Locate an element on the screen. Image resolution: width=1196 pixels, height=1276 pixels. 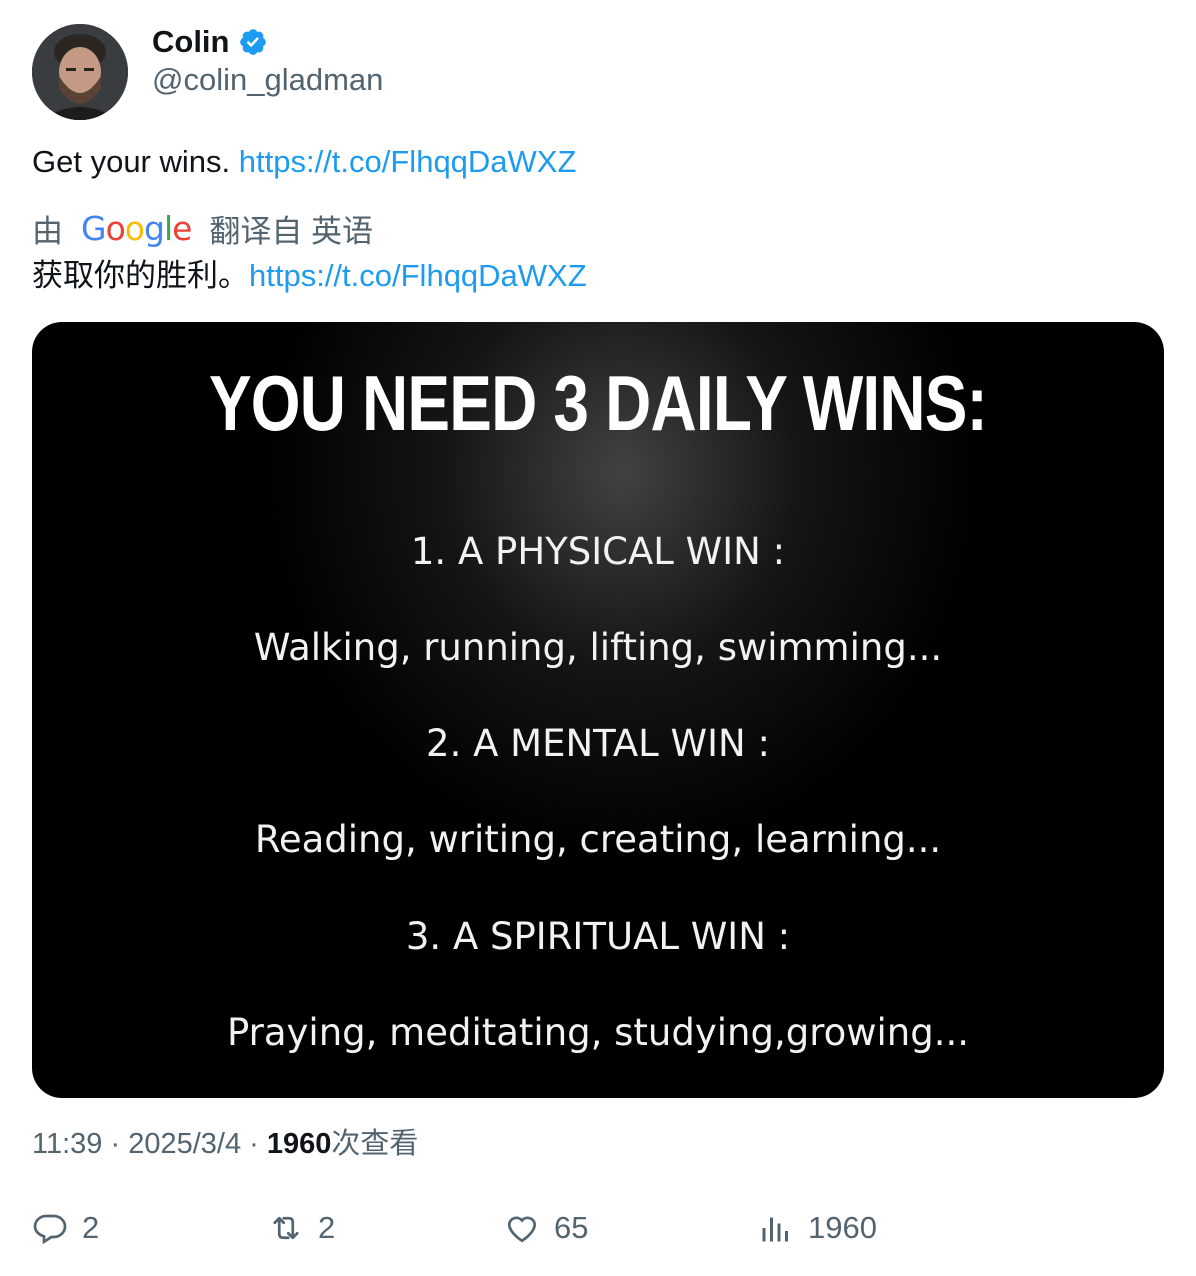
avatar-photo-icon is located at coordinates (80, 72).